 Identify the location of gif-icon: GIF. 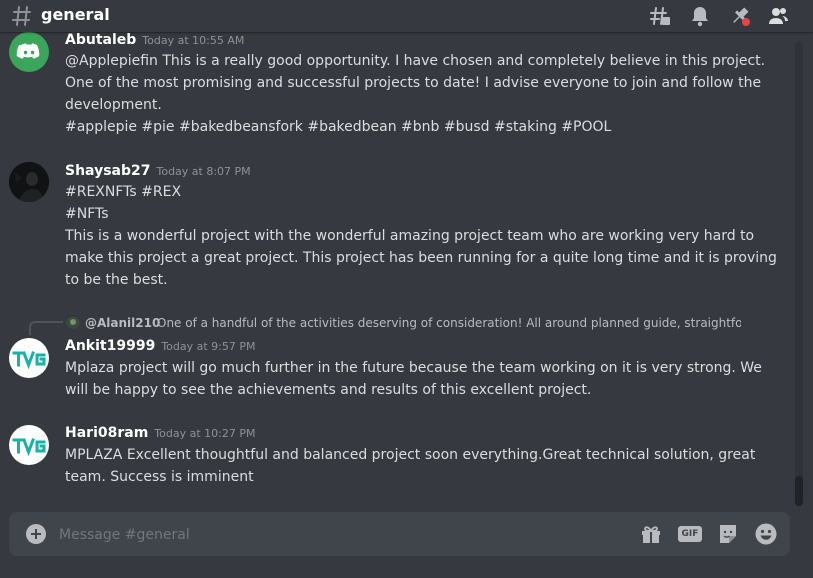
(690, 534).